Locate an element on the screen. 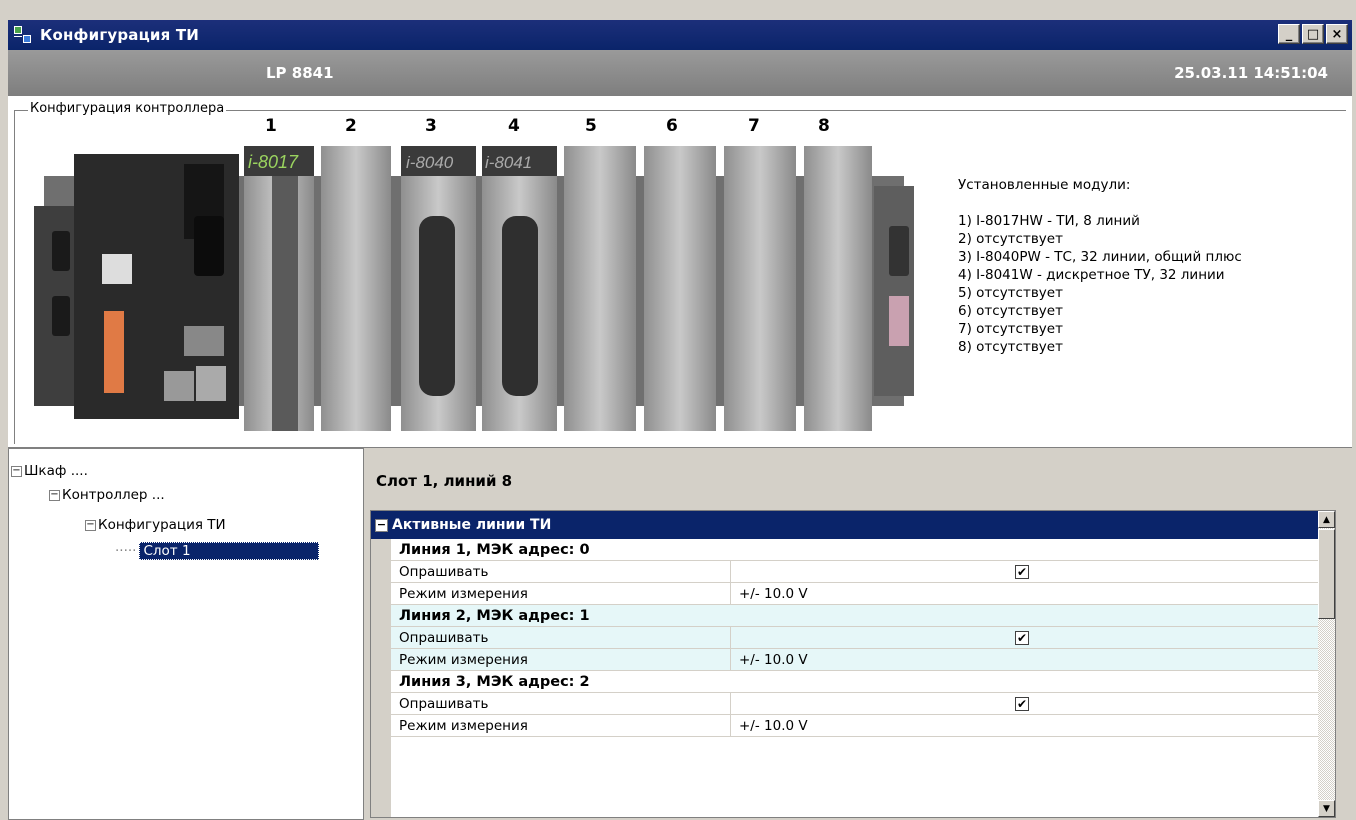  slot-number-2: 2 is located at coordinates (351, 126).